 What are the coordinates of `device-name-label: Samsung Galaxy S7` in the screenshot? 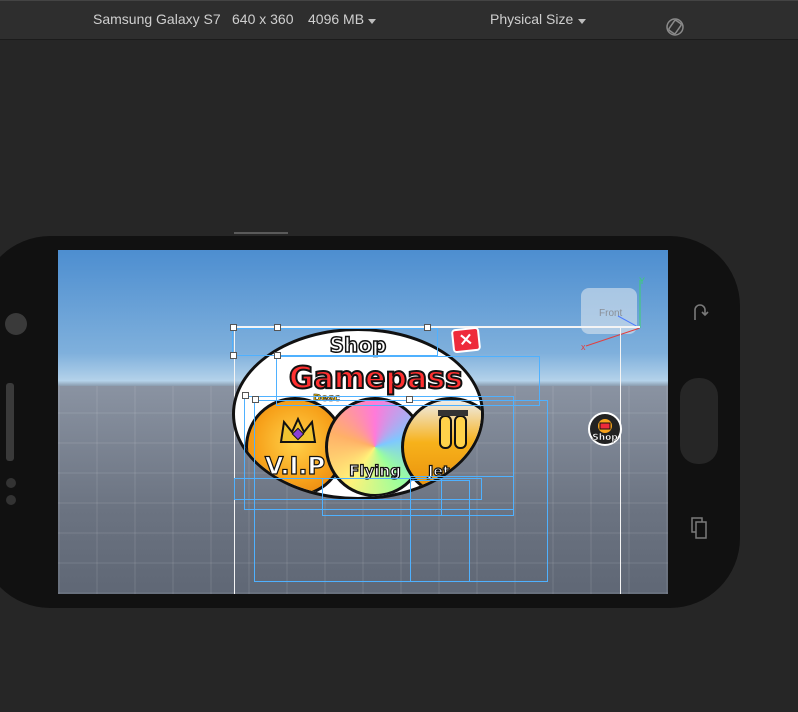 It's located at (157, 19).